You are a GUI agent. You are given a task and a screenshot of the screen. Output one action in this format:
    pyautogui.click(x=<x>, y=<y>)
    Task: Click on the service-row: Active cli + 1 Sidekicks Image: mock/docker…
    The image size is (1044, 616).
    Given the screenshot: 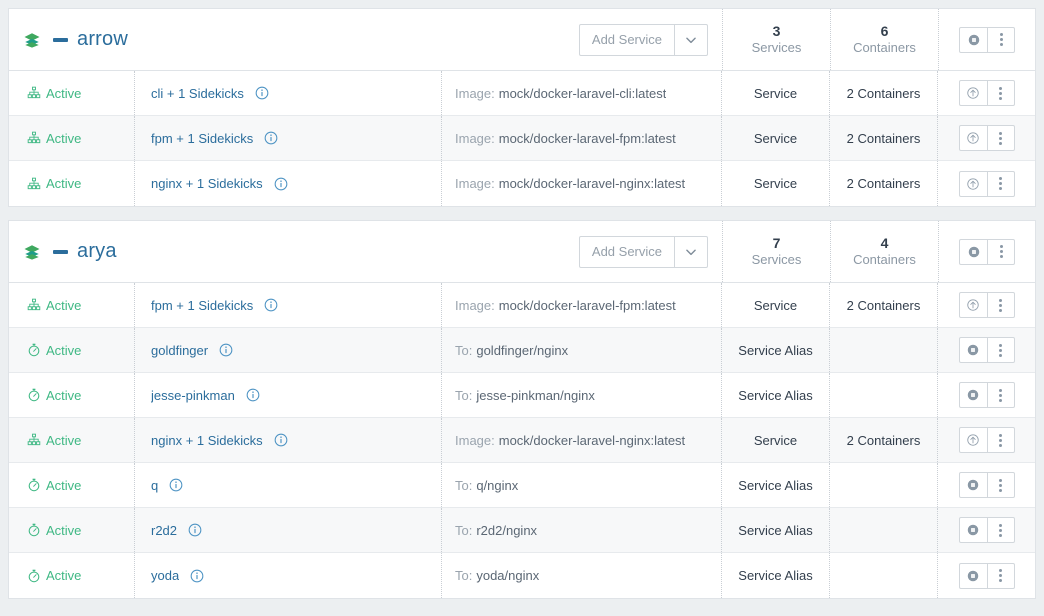 What is the action you would take?
    pyautogui.click(x=522, y=93)
    